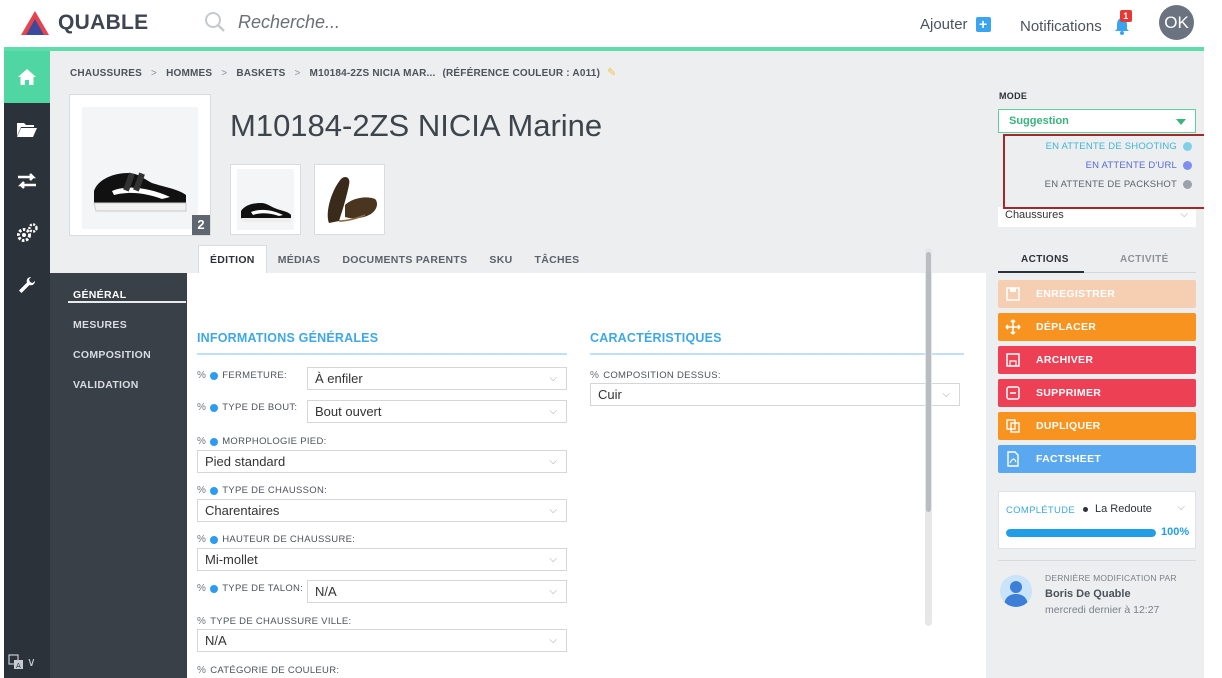  I want to click on field-label: % HAUTEUR DE CHAUSSURE:, so click(276, 539).